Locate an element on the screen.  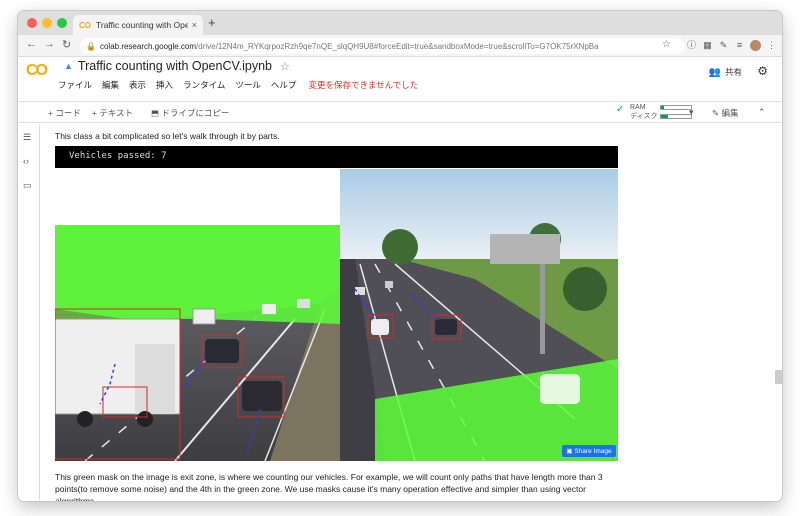
forward-icon: → is located at coordinates (49, 44).